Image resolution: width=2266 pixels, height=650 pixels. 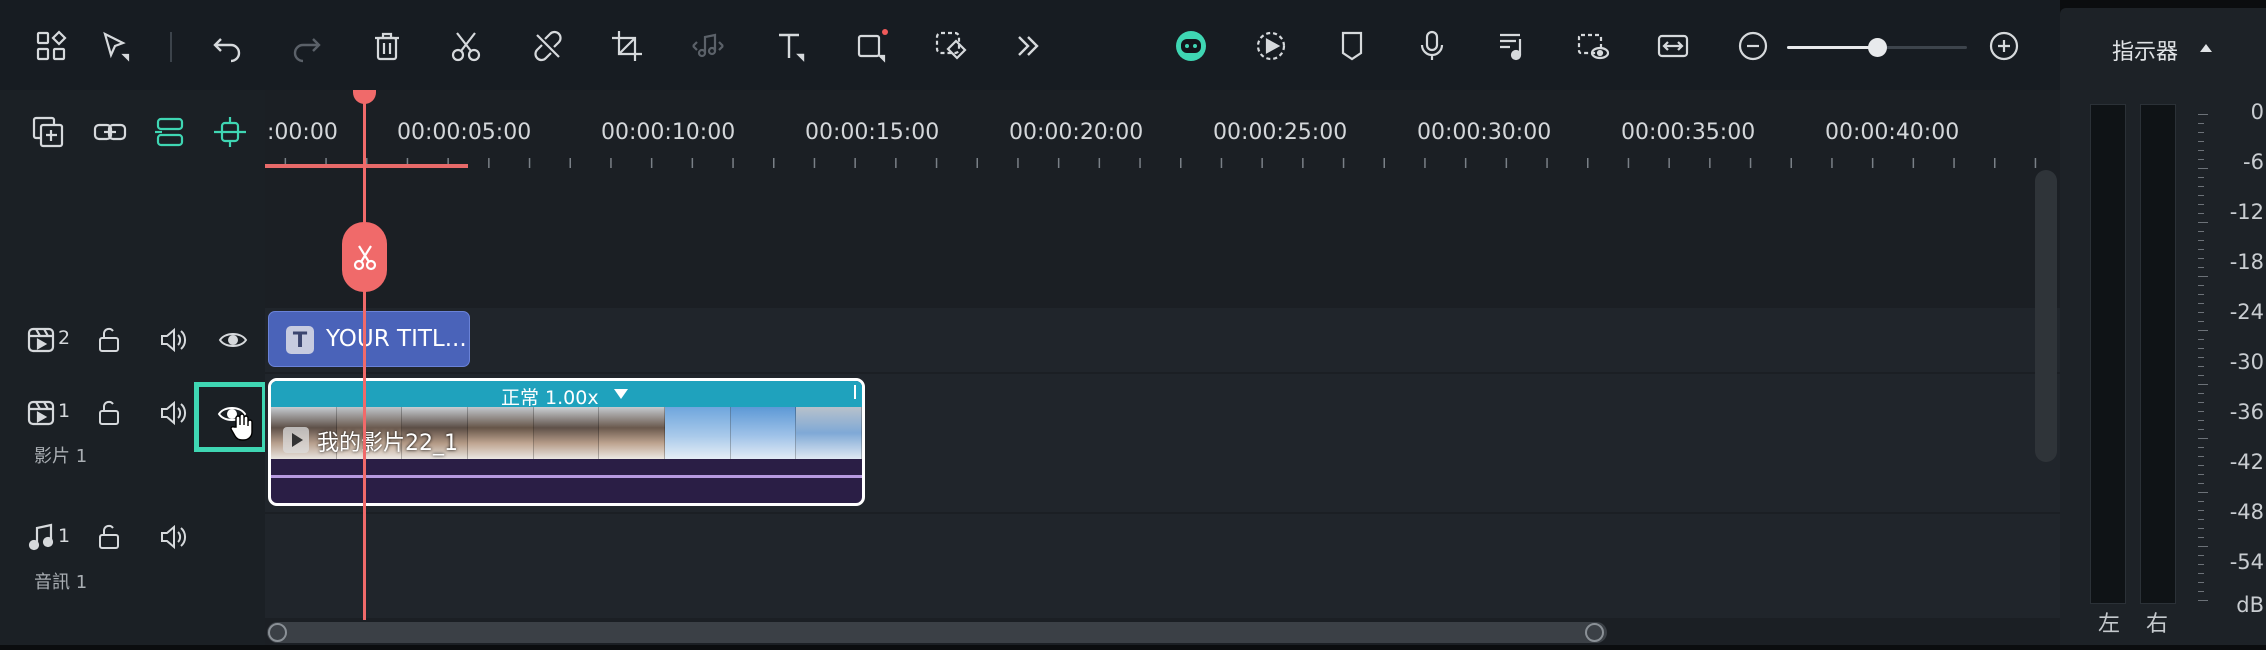 What do you see at coordinates (302, 132) in the screenshot?
I see `ruler-label: :00:00` at bounding box center [302, 132].